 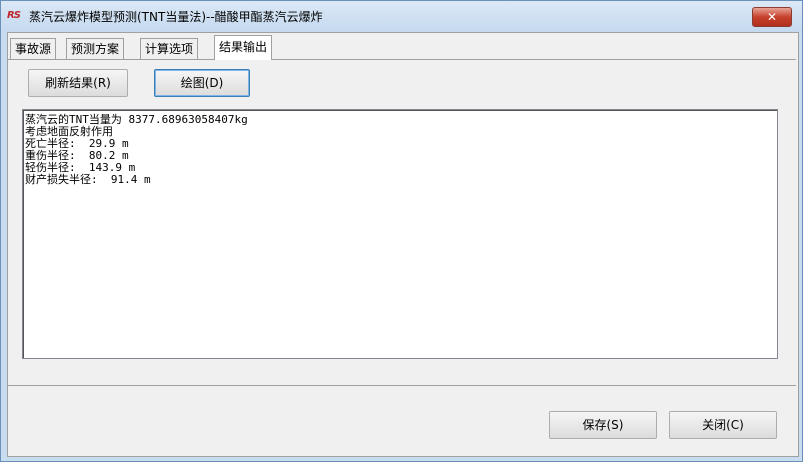 I want to click on result-line-death-radius: 死亡半径: 29.9 m, so click(x=77, y=143).